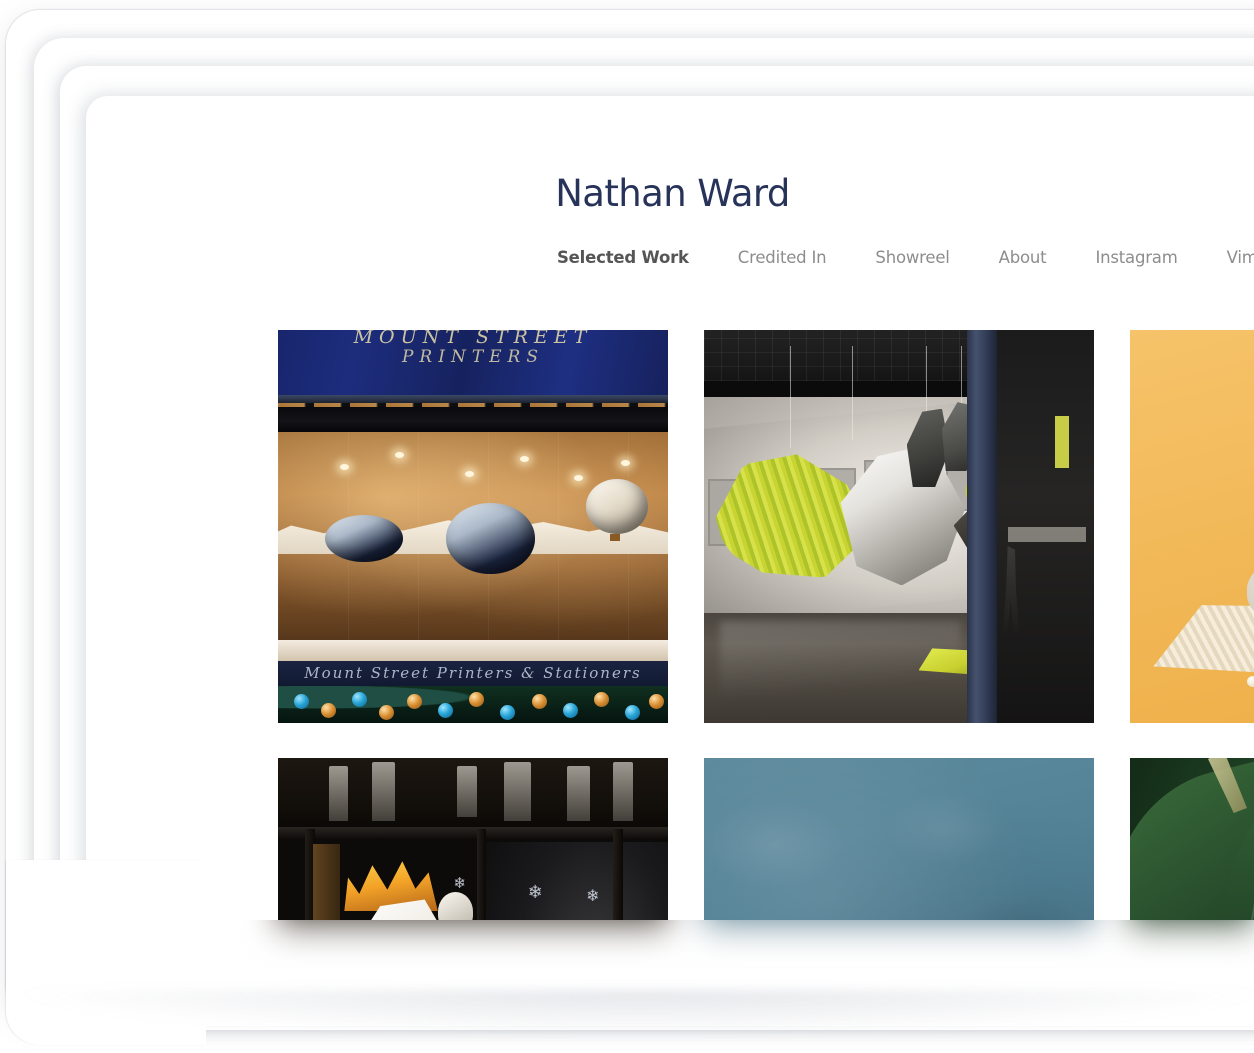 The width and height of the screenshot is (1254, 1053). I want to click on woven-mat, so click(1203, 644).